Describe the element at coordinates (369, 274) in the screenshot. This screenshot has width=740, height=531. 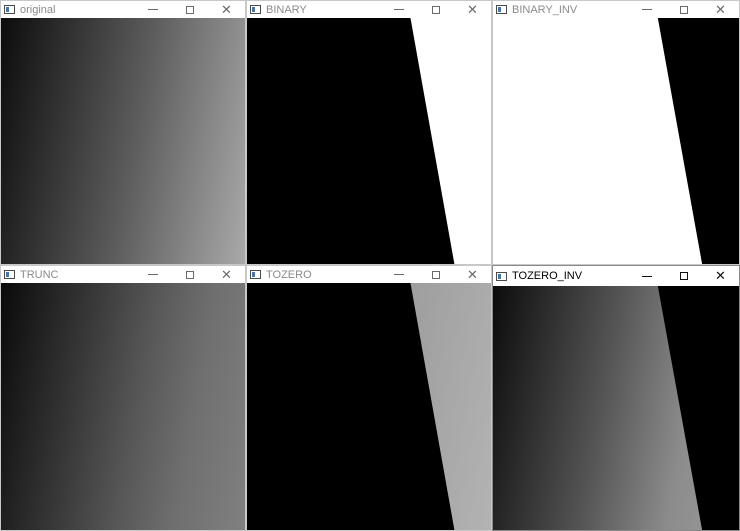
I see `titlebar: TOZERO ✕` at that location.